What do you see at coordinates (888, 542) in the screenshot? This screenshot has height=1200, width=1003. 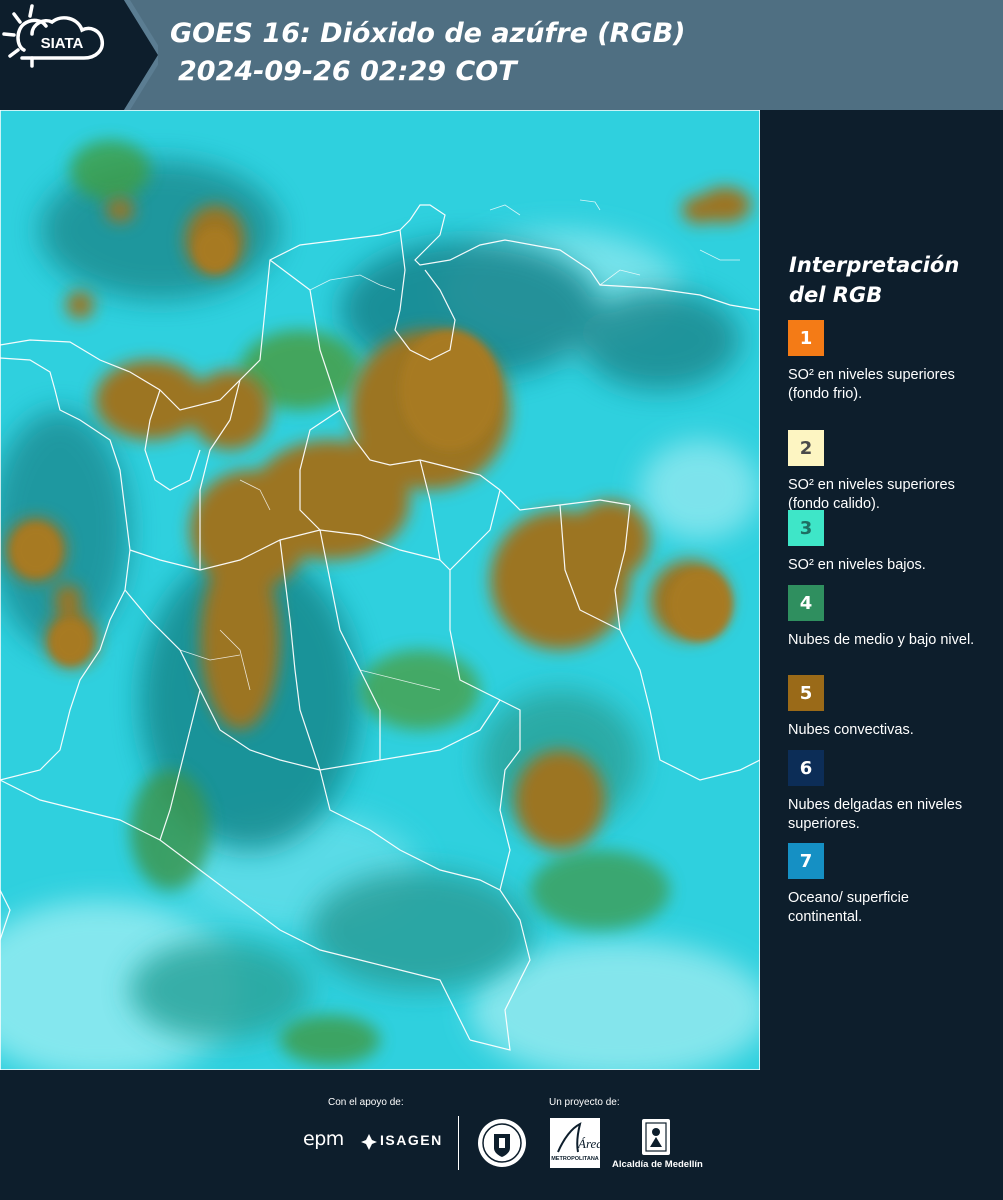 I see `legend-item-3: 3 SO² en niveles bajos.` at bounding box center [888, 542].